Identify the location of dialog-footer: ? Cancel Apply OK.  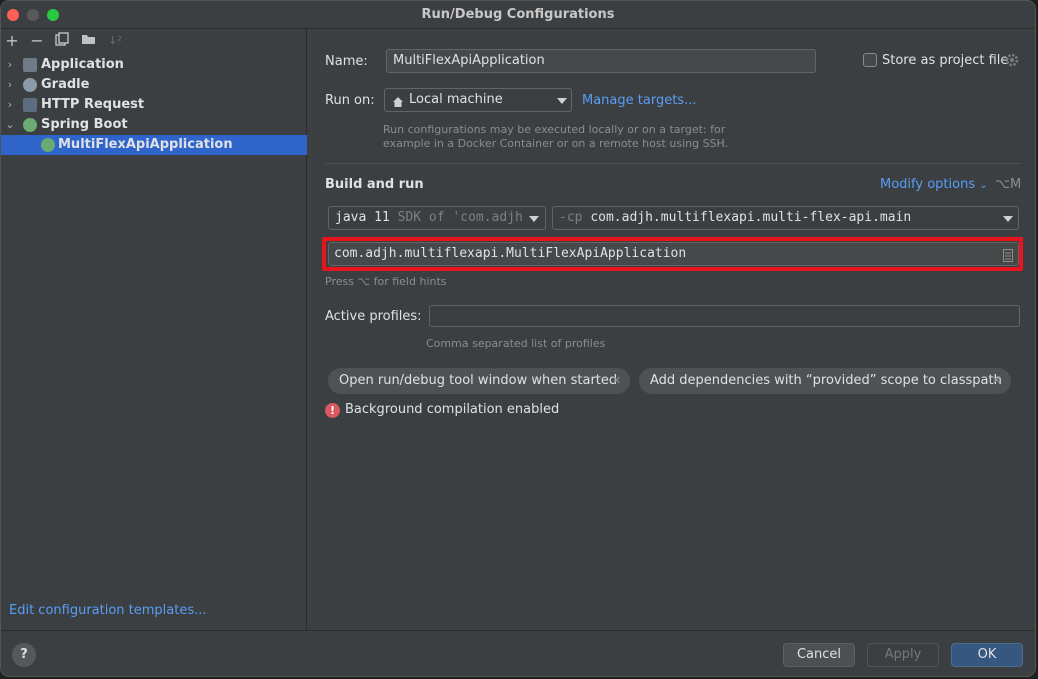
(518, 653).